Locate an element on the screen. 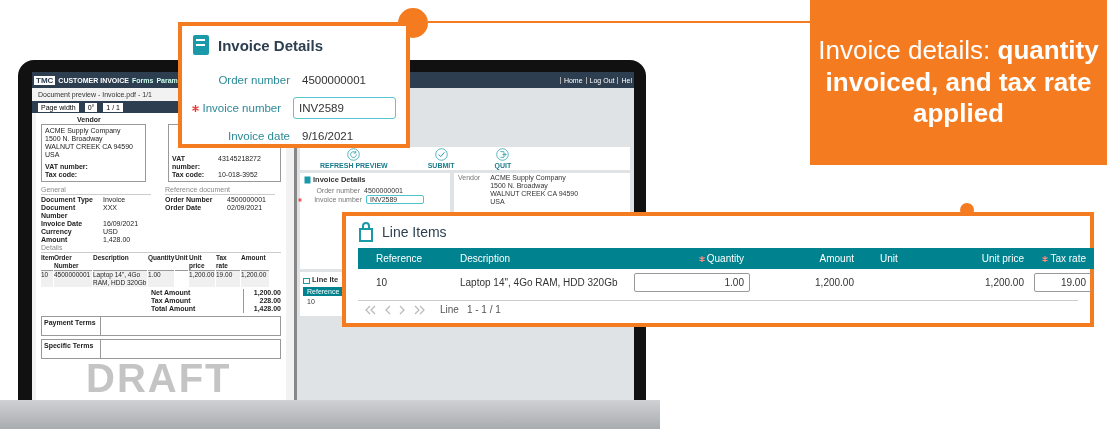 The height and width of the screenshot is (429, 1107). field-value: 4500000001 is located at coordinates (334, 80).